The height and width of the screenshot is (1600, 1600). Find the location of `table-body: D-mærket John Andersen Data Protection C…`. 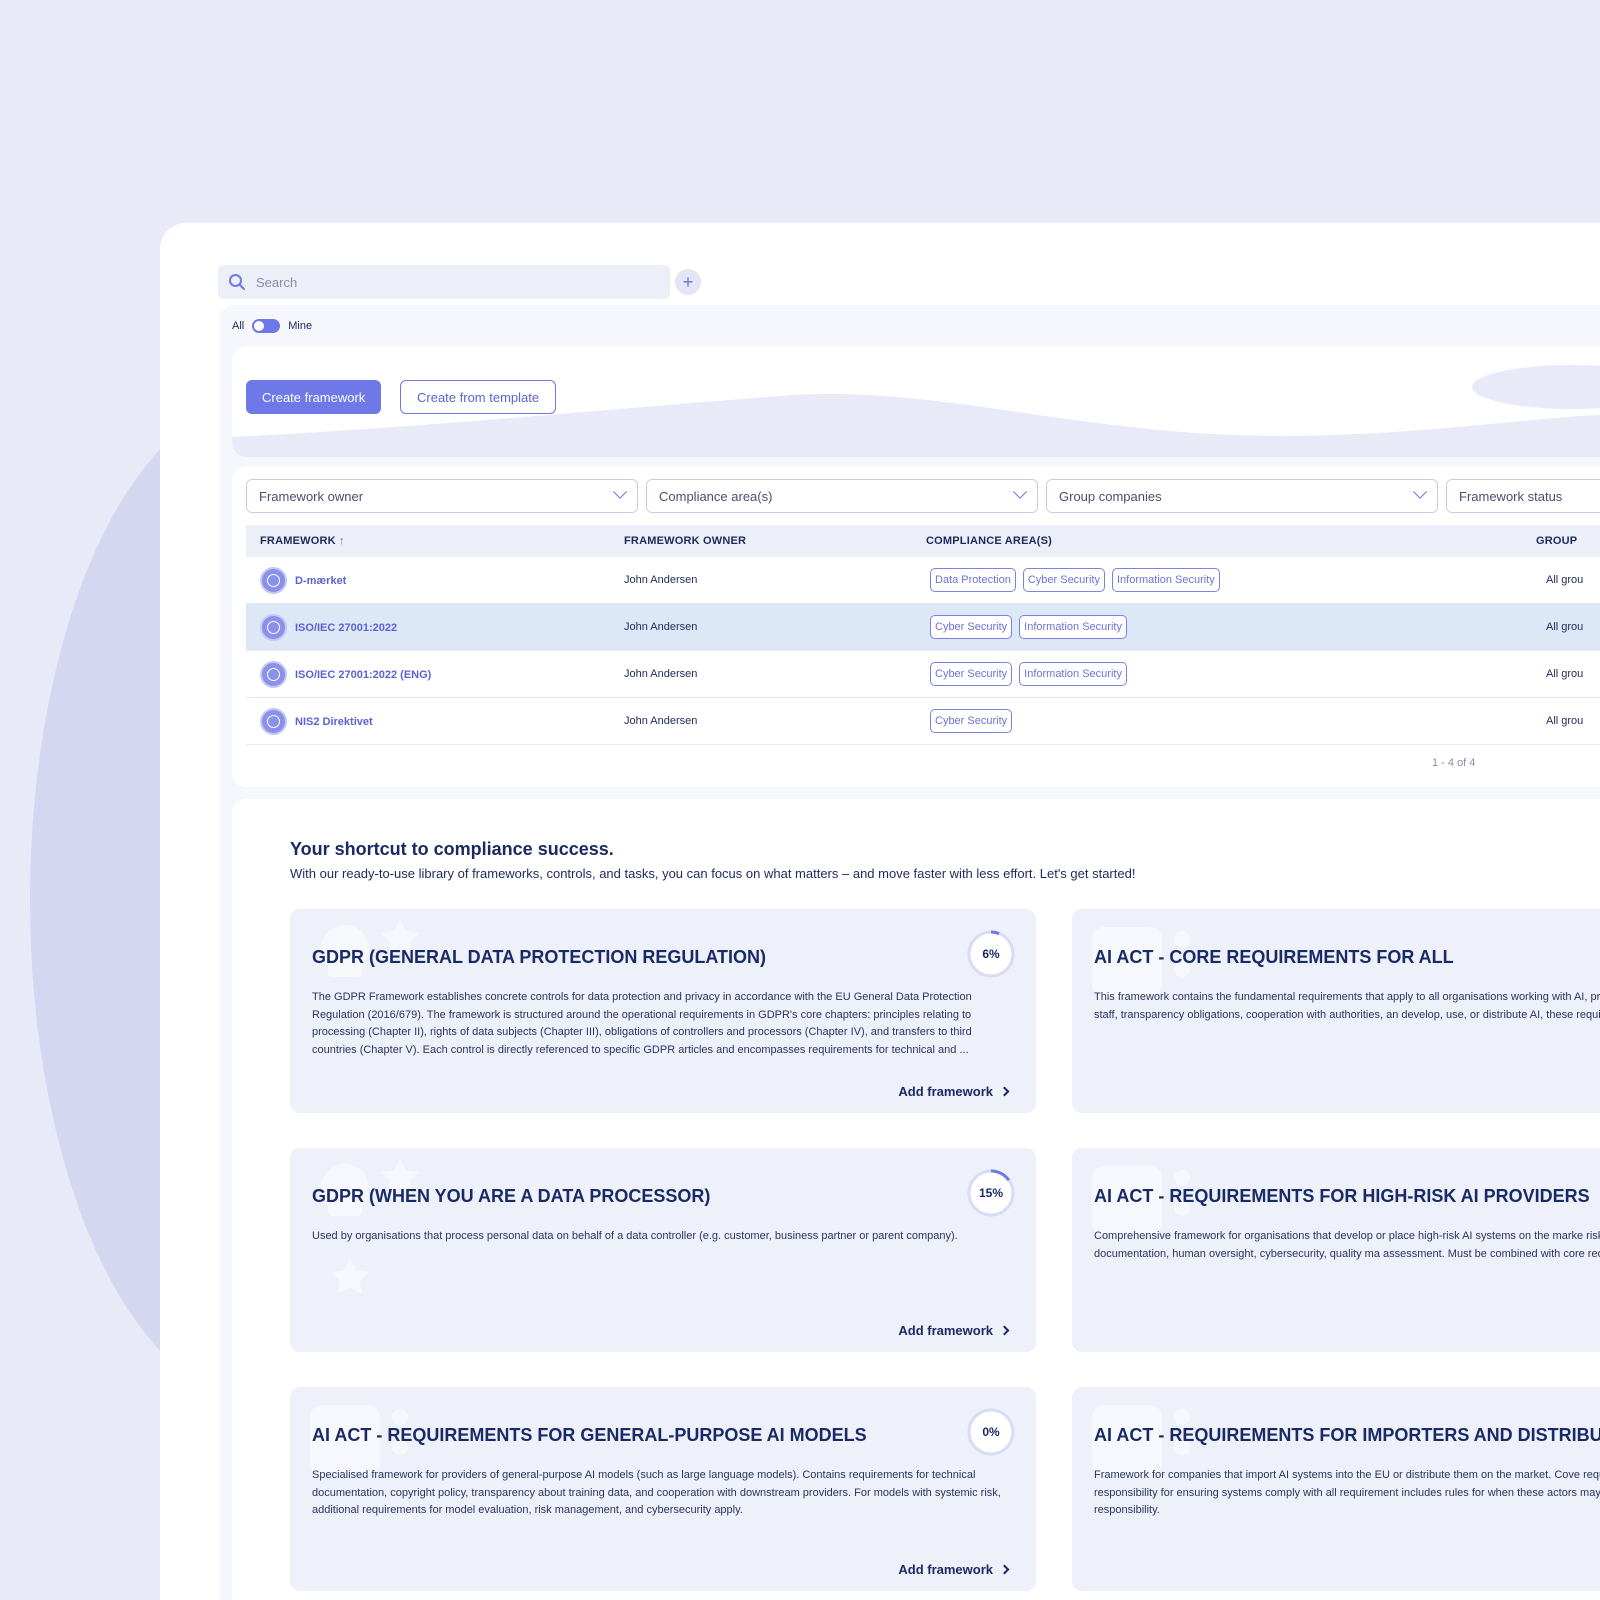

table-body: D-mærket John Andersen Data Protection C… is located at coordinates (923, 651).